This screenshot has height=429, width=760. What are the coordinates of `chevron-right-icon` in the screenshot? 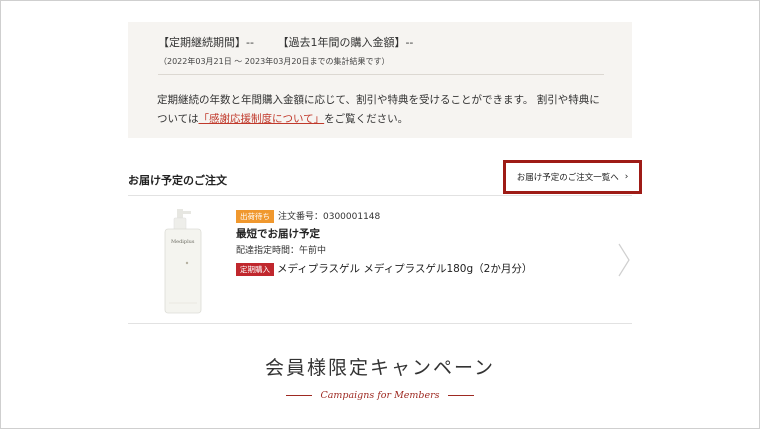 It's located at (624, 260).